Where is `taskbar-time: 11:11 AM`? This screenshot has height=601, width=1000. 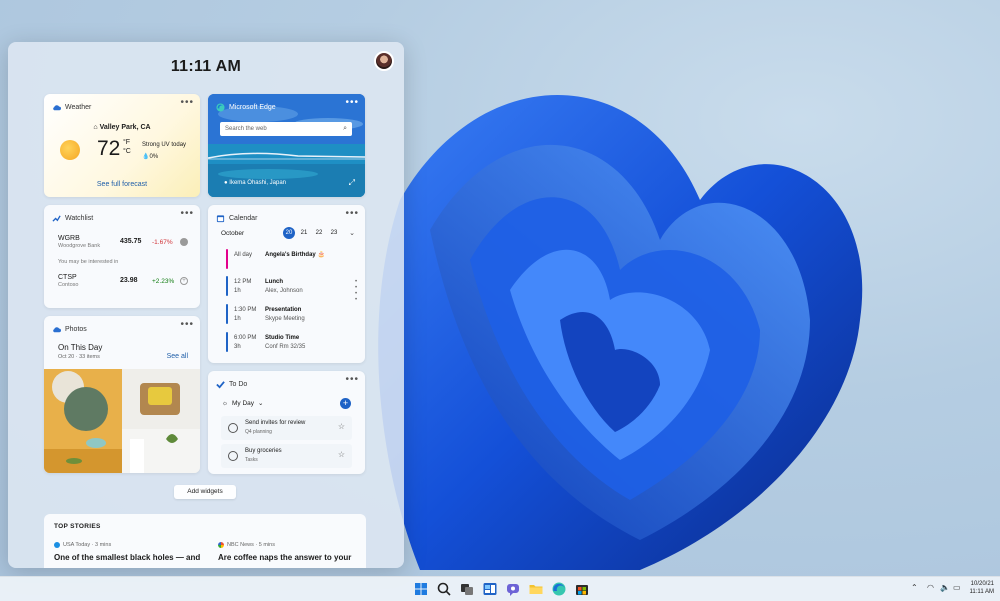
taskbar-time: 11:11 AM is located at coordinates (981, 592).